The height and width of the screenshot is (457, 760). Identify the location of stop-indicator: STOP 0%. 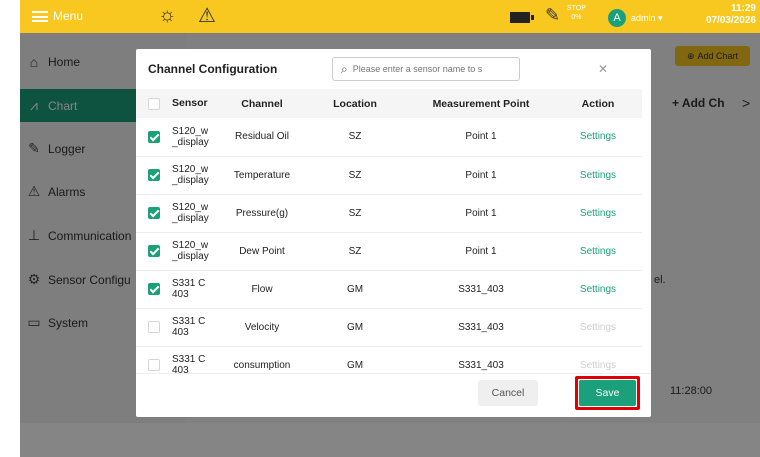
(576, 13).